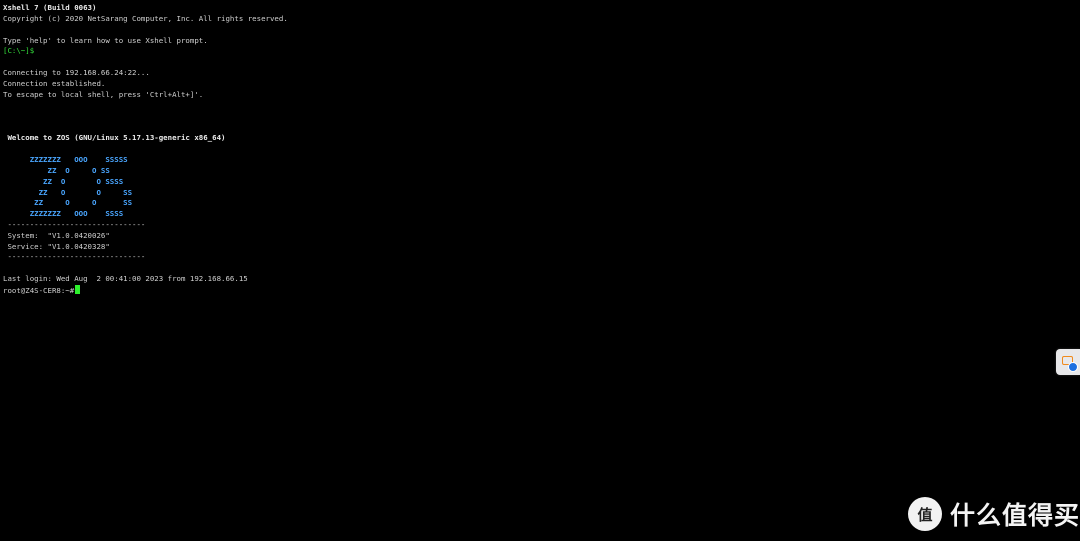 The image size is (1080, 541). I want to click on local-prompt: [C:\~]$, so click(19, 50).